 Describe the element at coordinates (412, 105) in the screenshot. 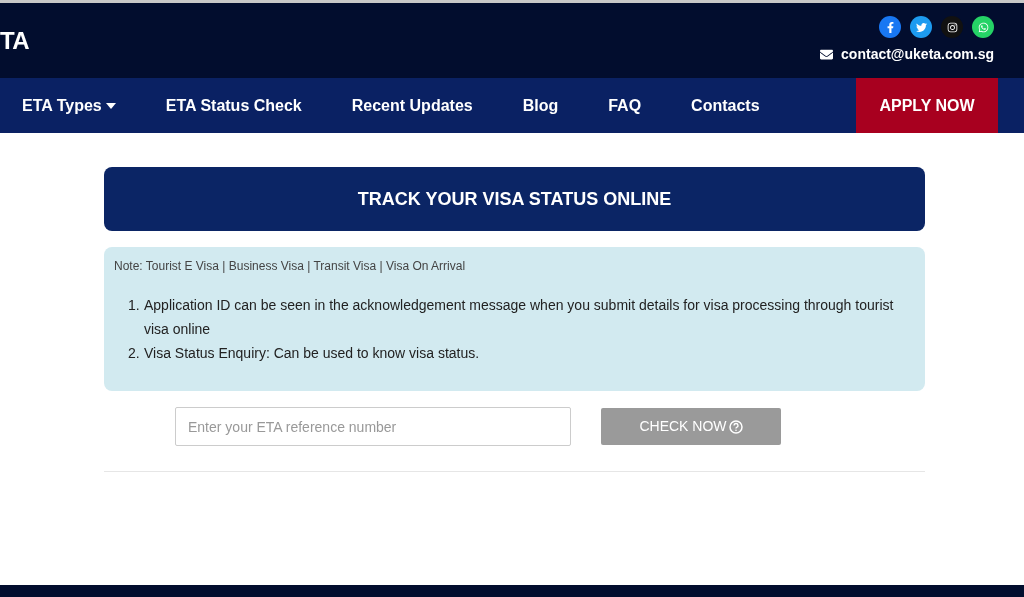

I see `nav-link: Recent Updates` at that location.